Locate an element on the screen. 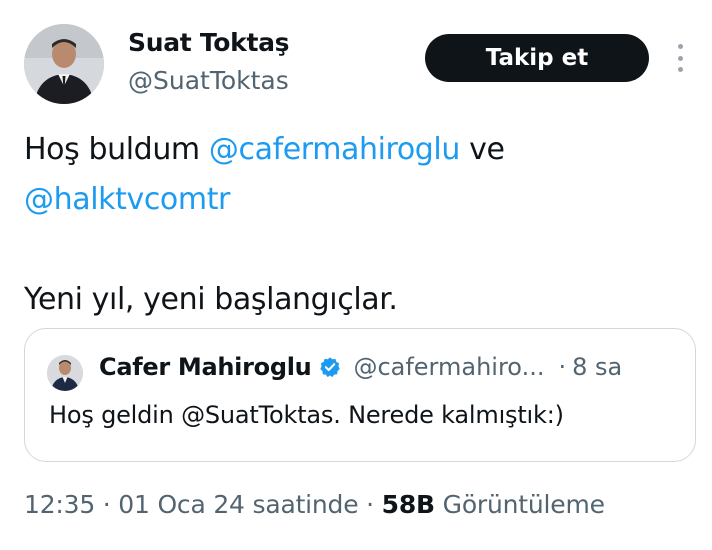 The width and height of the screenshot is (712, 550). tweet-line: Hoş buldum @cafermahiroglu ve is located at coordinates (354, 150).